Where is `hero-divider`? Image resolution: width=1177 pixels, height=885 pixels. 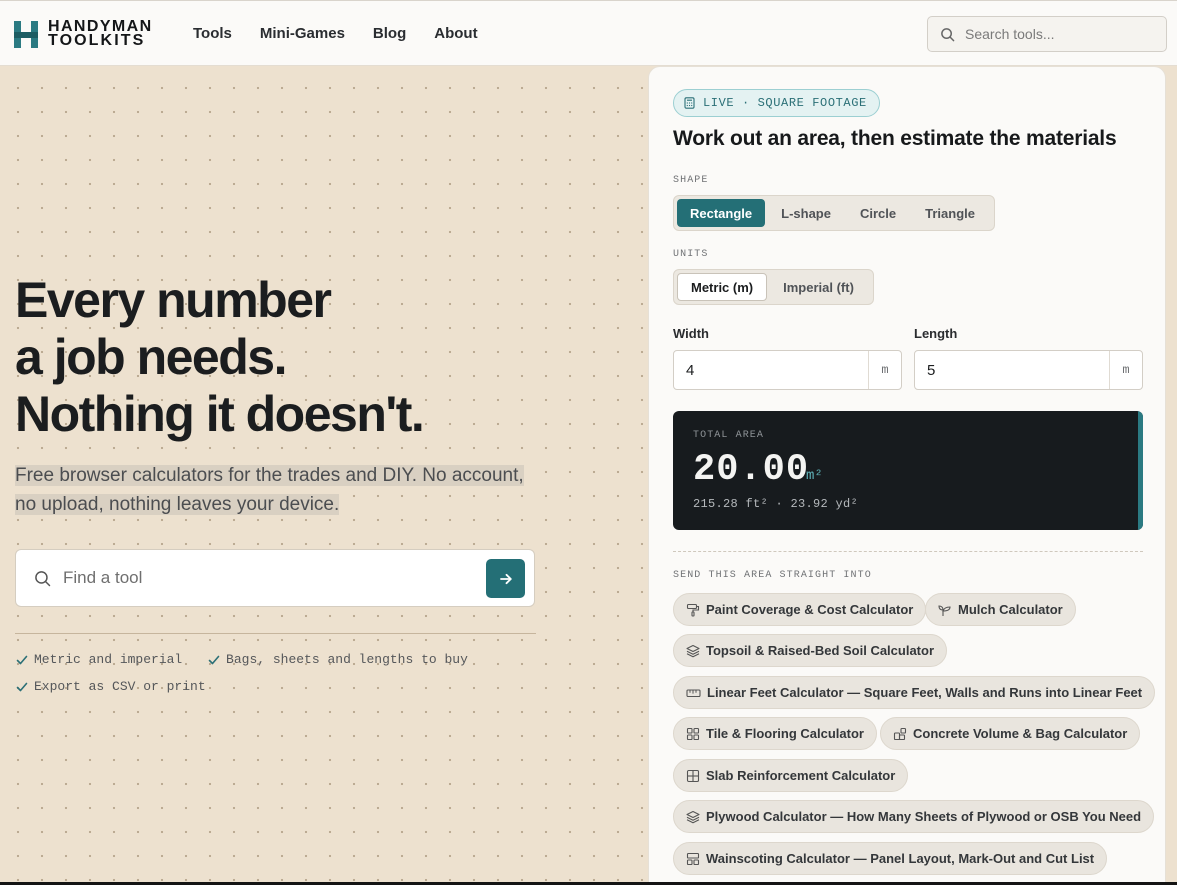 hero-divider is located at coordinates (275, 633).